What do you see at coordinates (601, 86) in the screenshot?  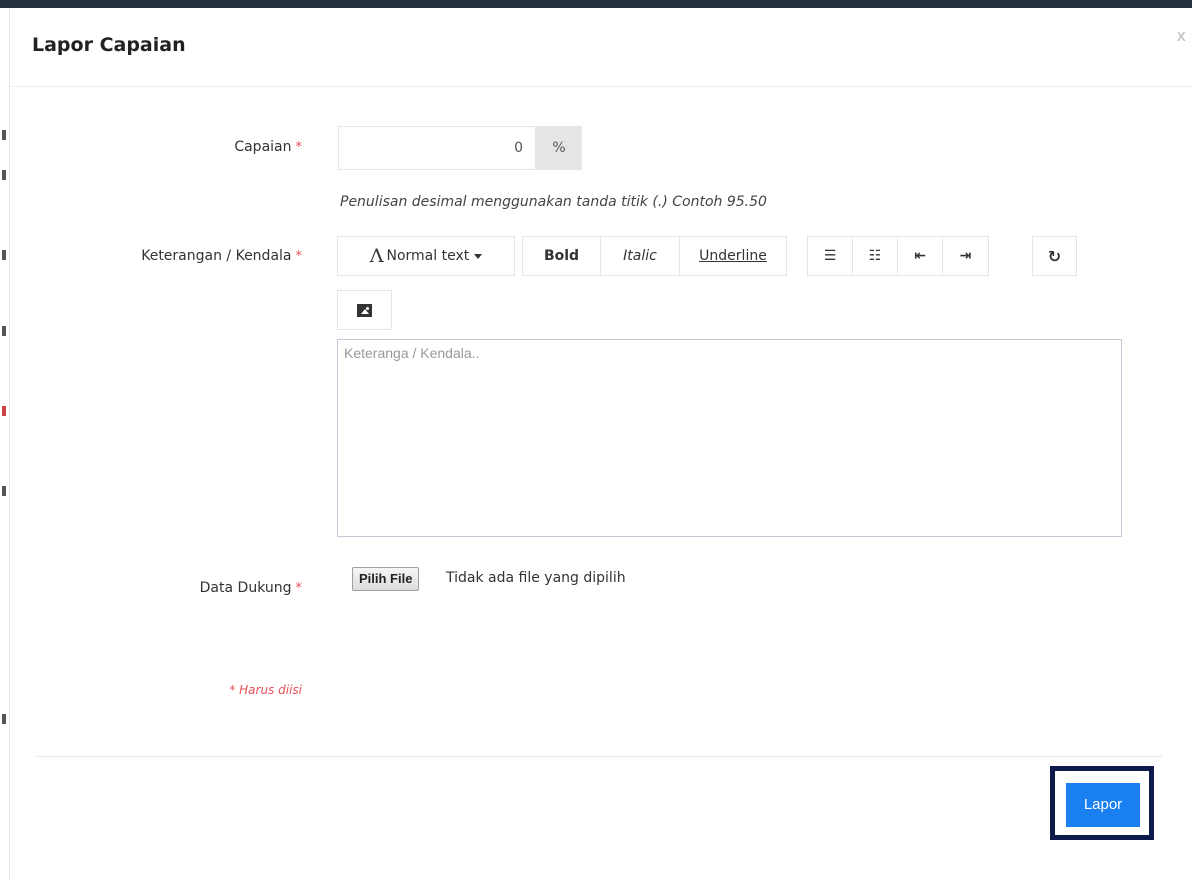 I see `header-divider` at bounding box center [601, 86].